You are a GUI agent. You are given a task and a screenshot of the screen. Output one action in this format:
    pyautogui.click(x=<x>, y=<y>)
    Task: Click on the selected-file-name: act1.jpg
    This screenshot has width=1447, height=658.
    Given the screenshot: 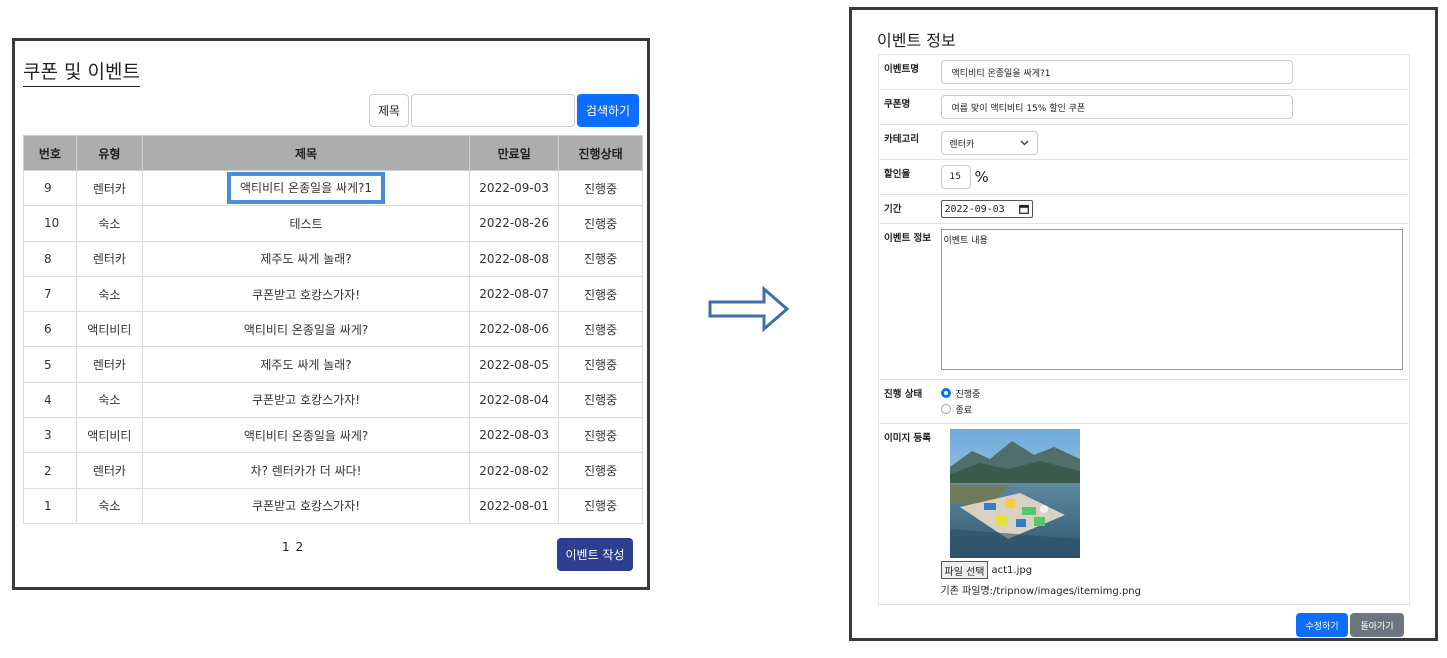 What is the action you would take?
    pyautogui.click(x=1012, y=570)
    